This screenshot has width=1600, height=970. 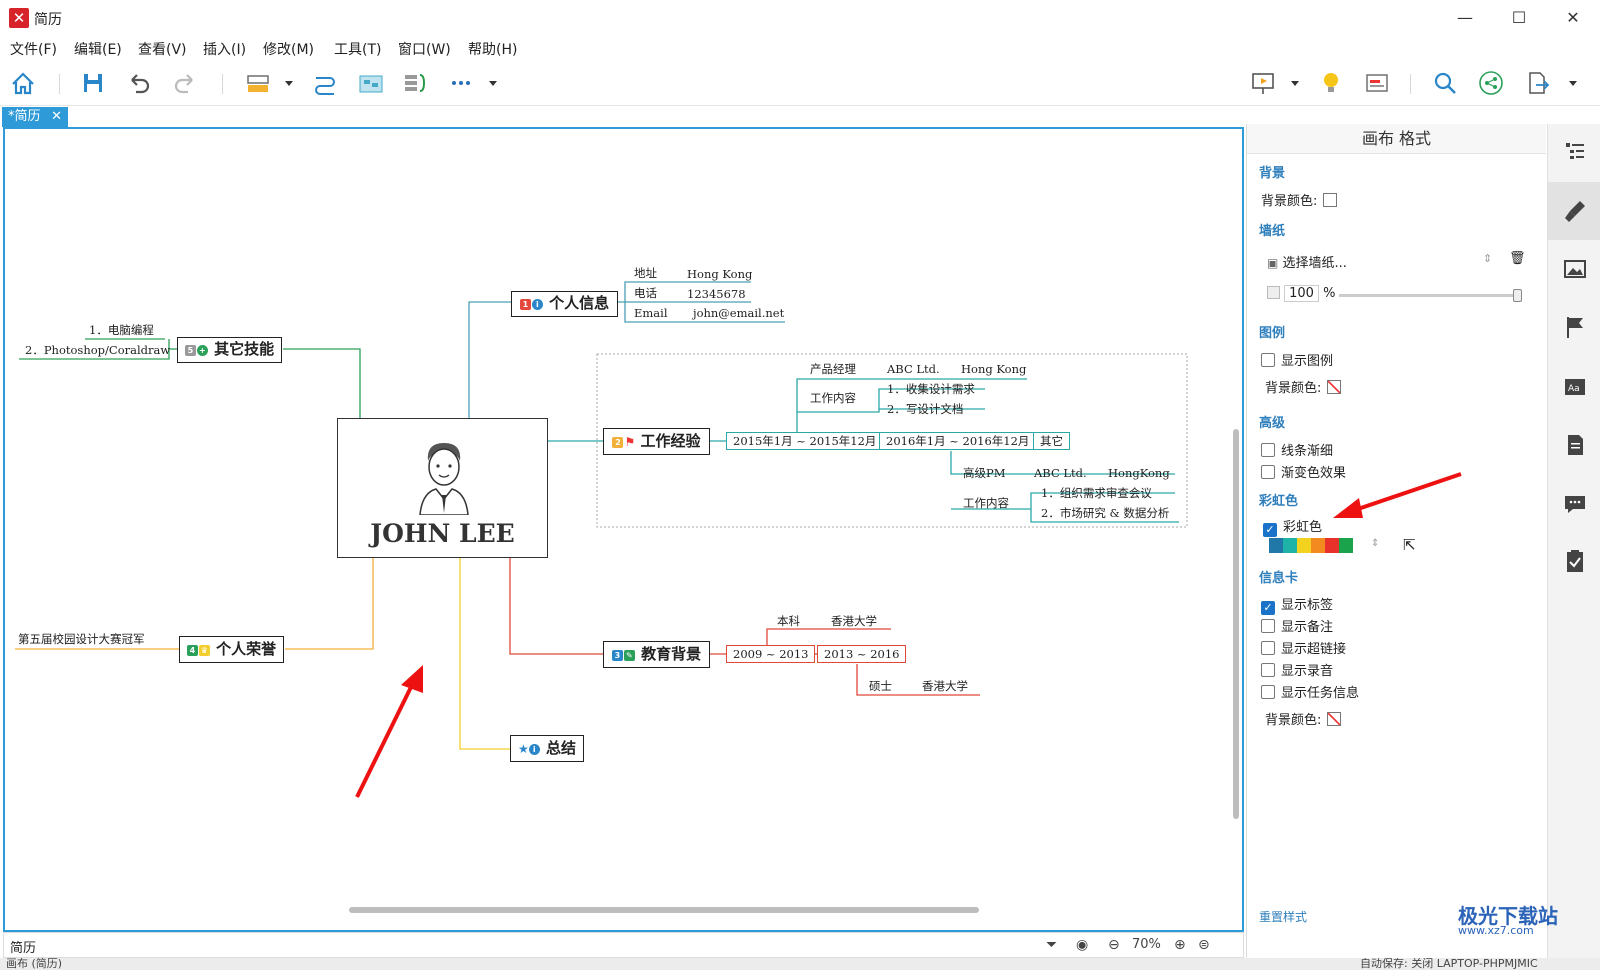 What do you see at coordinates (288, 49) in the screenshot?
I see `menu-modify: 修改(M)` at bounding box center [288, 49].